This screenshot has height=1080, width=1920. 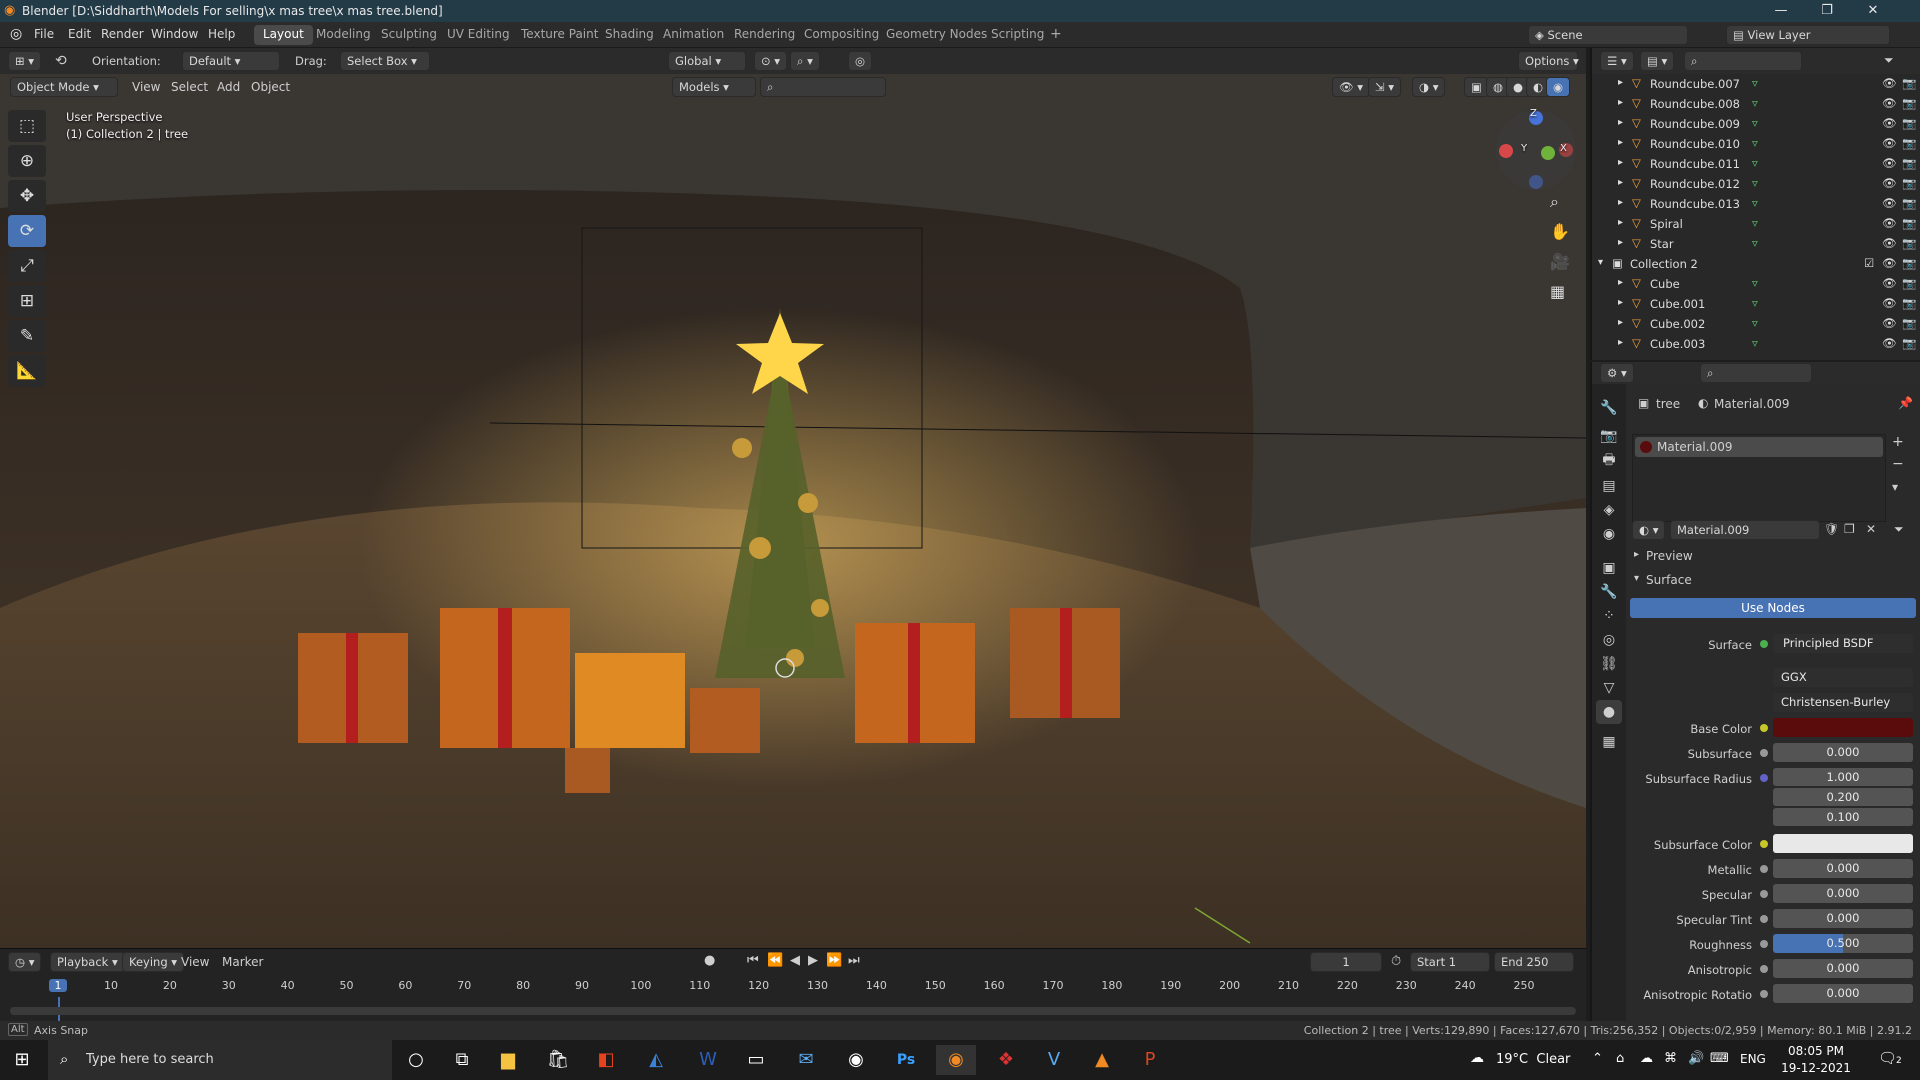 What do you see at coordinates (385, 61) in the screenshot?
I see `drag-dropdown: Select Box ▾` at bounding box center [385, 61].